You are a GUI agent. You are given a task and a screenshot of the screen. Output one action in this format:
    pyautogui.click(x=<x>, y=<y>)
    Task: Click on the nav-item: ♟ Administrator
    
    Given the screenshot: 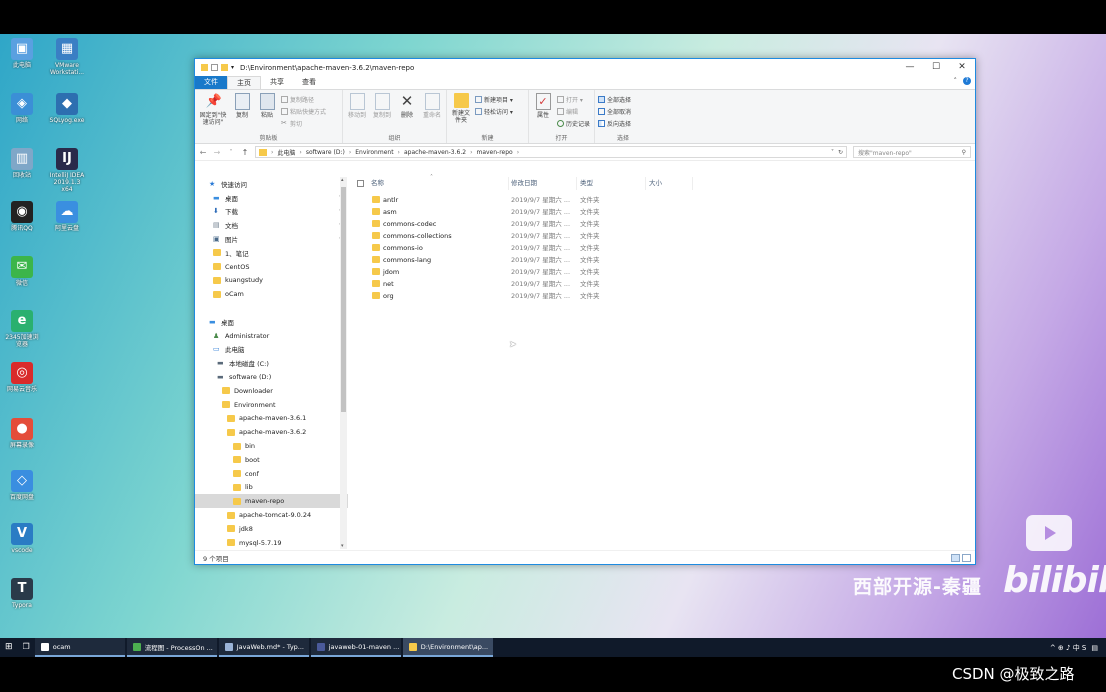 What is the action you would take?
    pyautogui.click(x=271, y=336)
    